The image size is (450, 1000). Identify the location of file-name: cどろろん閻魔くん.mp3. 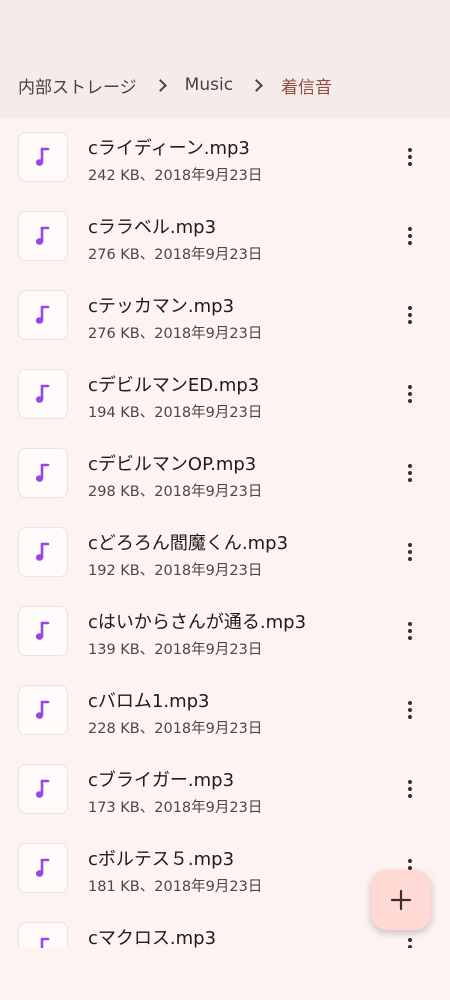
(188, 543).